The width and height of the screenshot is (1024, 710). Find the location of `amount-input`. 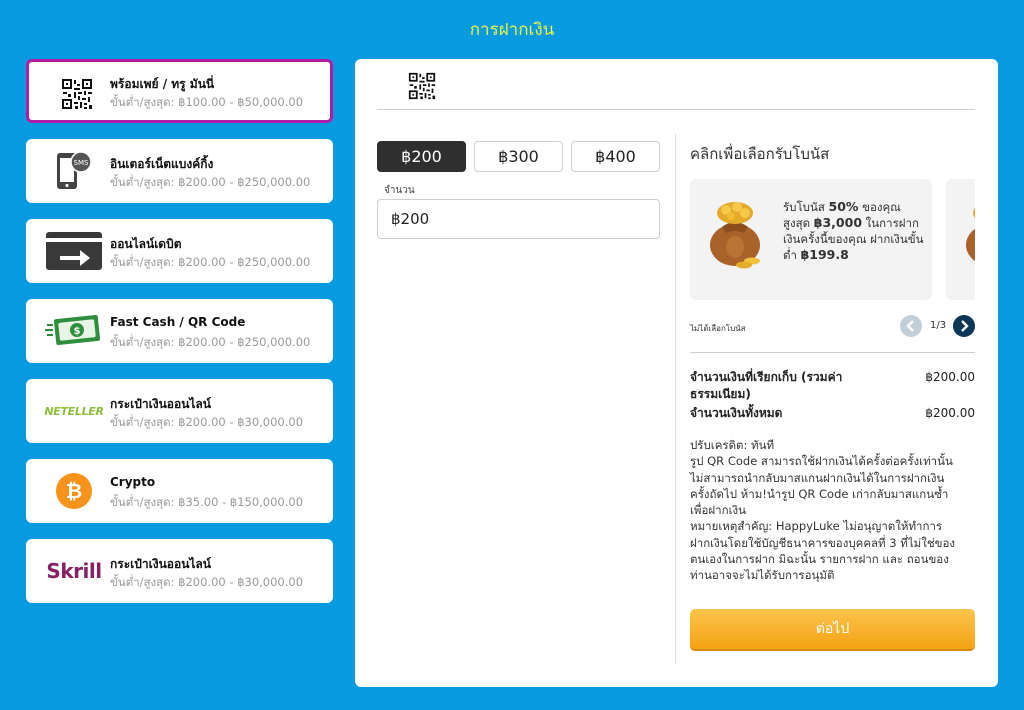

amount-input is located at coordinates (518, 219).